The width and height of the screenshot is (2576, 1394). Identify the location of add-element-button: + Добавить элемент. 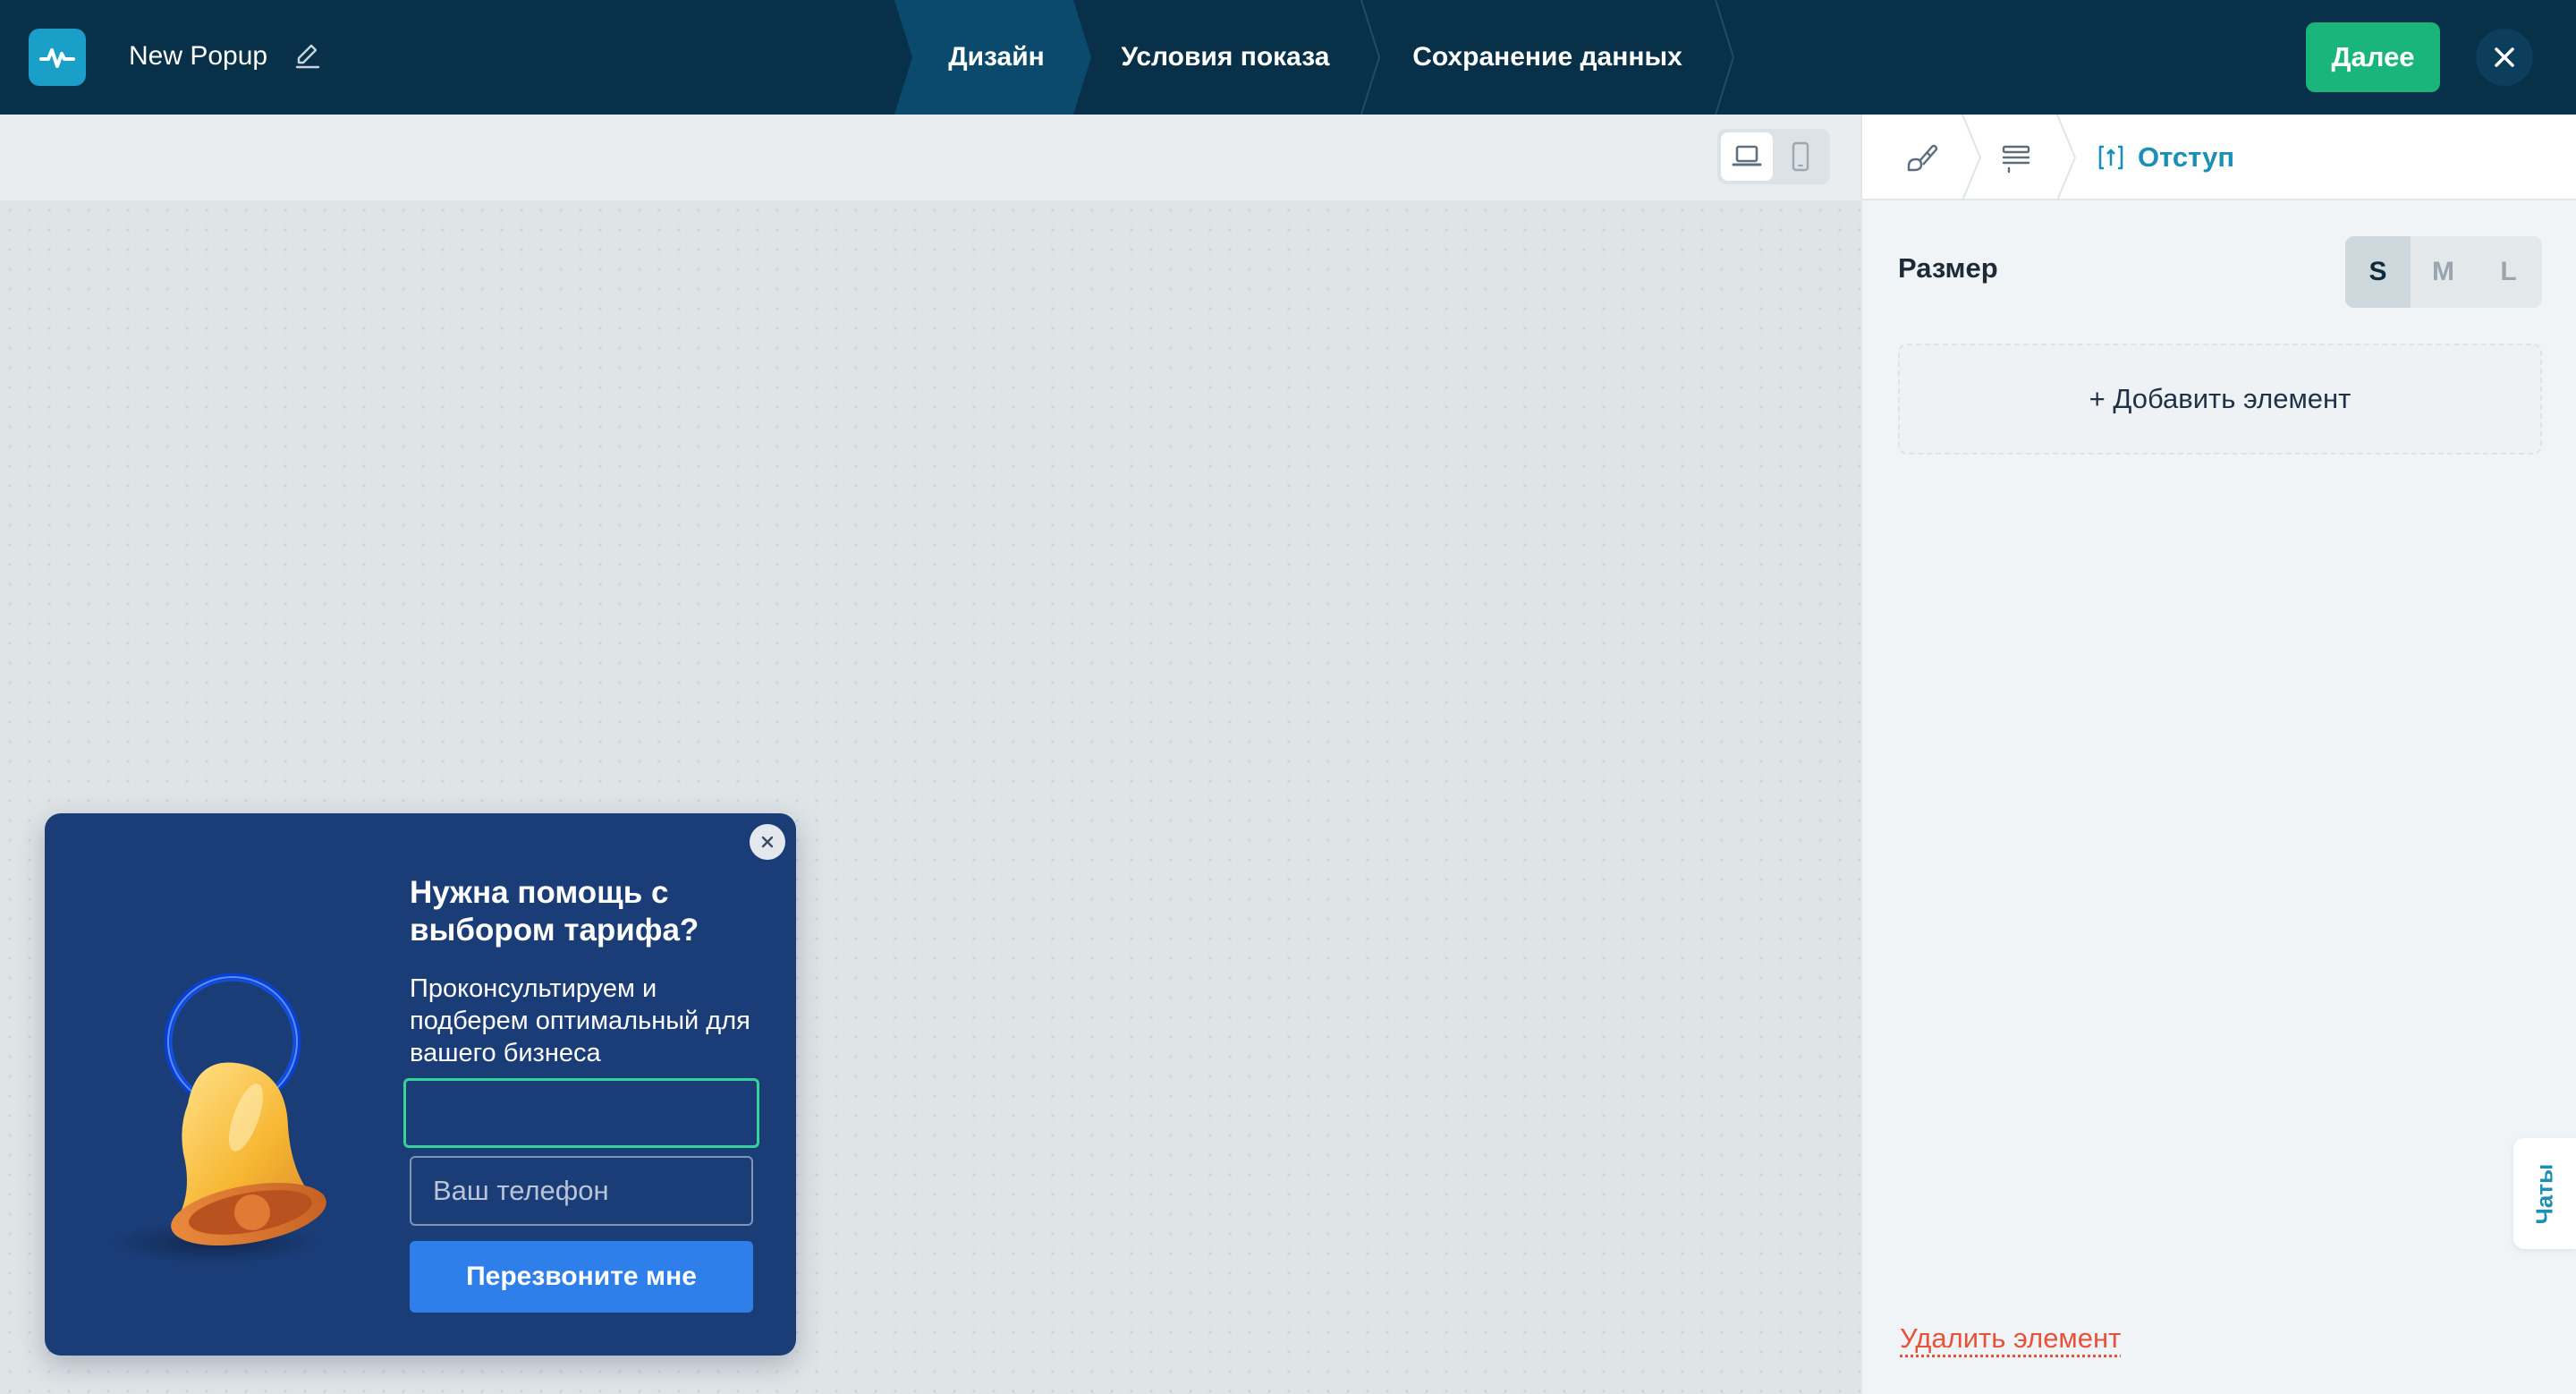
(2220, 399).